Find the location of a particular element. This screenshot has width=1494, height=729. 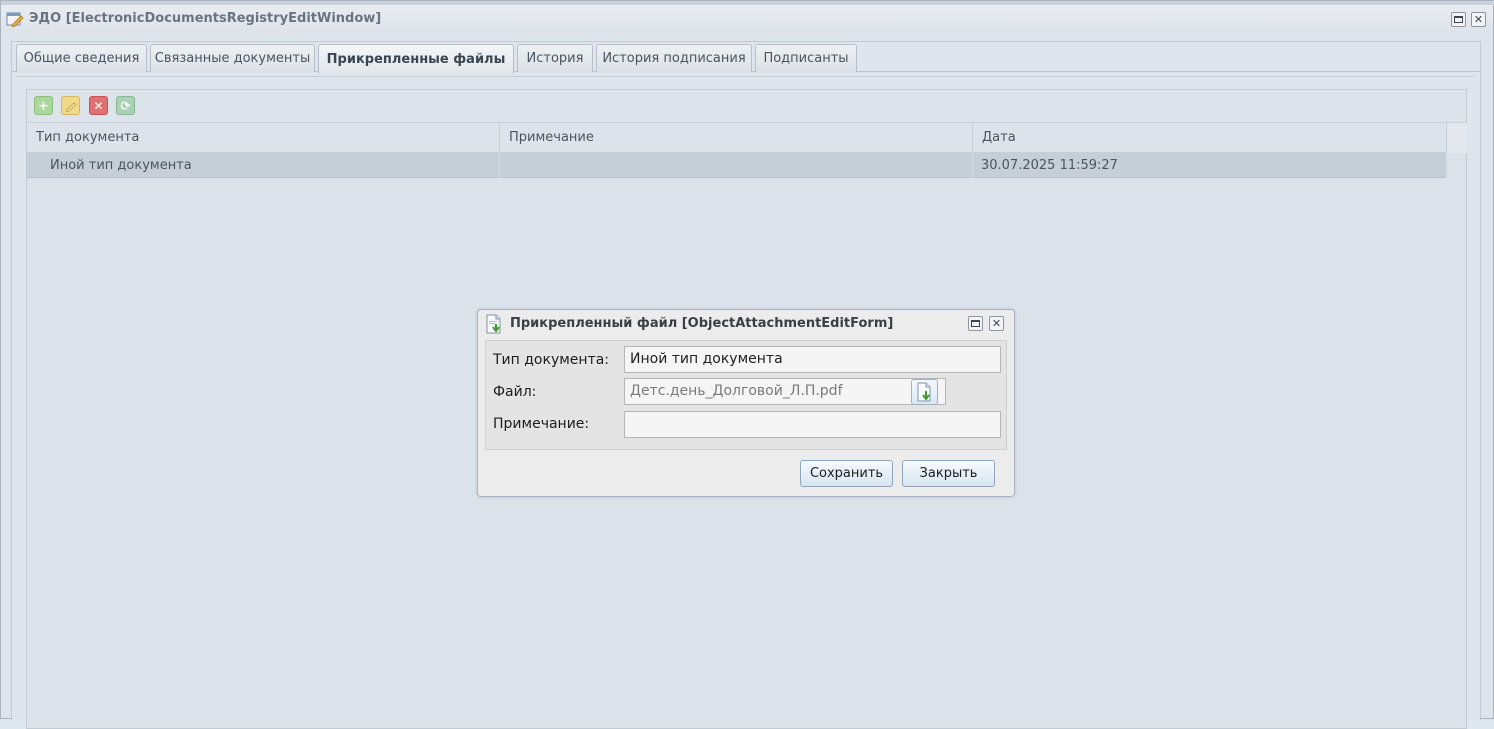

grid-header: Тип документа Примечание Дата is located at coordinates (737, 138).